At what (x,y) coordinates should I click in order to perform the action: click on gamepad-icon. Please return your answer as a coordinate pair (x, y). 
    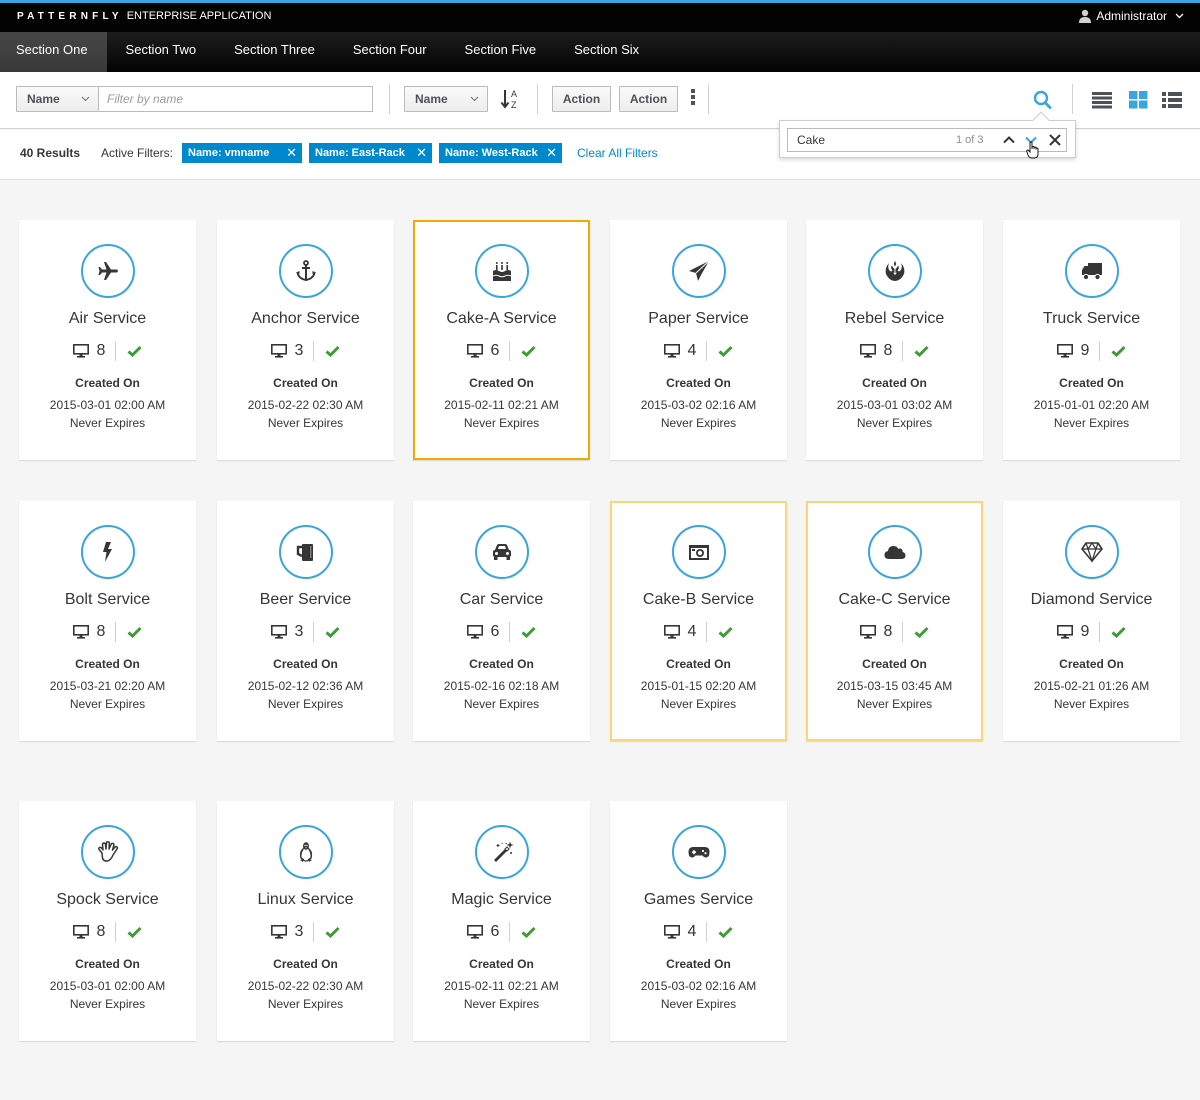
    Looking at the image, I should click on (698, 852).